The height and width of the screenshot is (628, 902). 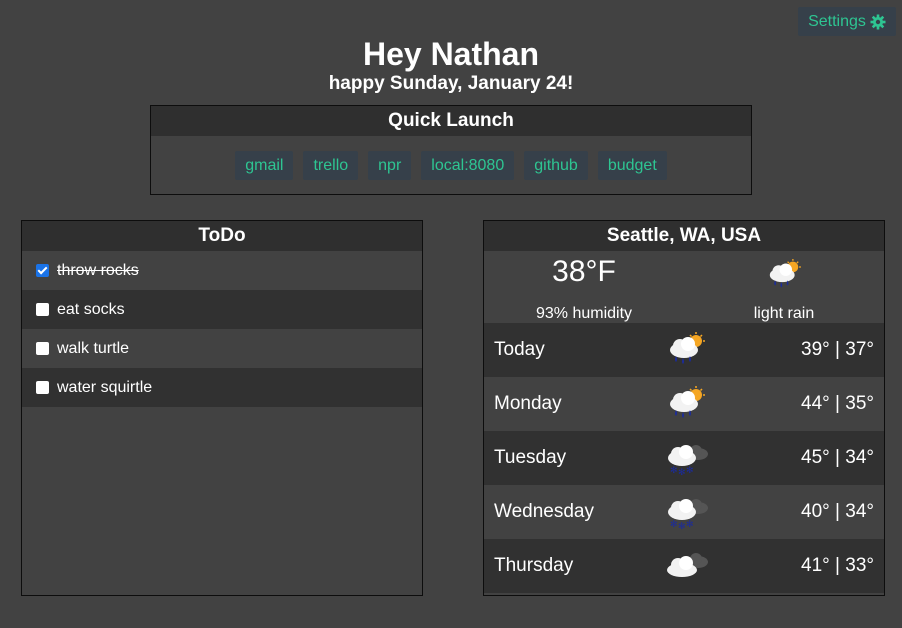 I want to click on todo-item: throw rocks, so click(x=222, y=270).